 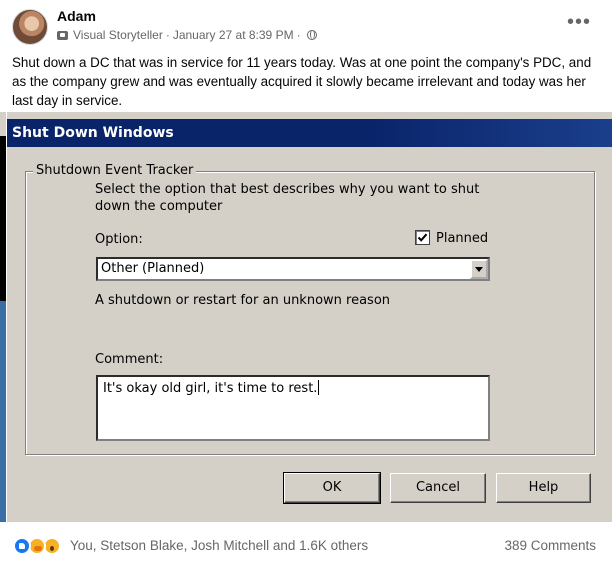 I want to click on like-icon, so click(x=22, y=546).